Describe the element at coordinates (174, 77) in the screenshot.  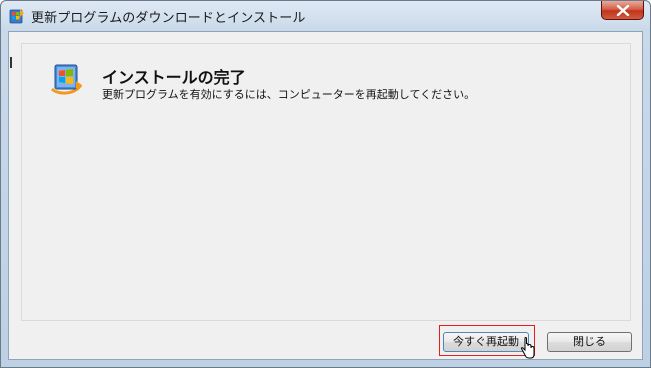
I see `page-title: インストールの完了` at that location.